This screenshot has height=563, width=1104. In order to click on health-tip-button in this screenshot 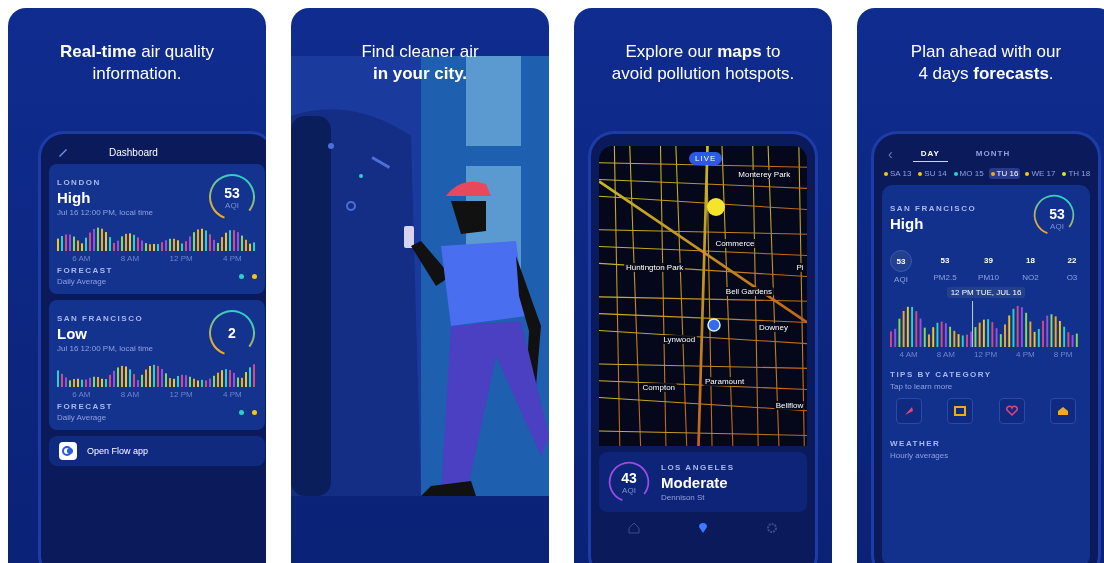, I will do `click(1011, 411)`.